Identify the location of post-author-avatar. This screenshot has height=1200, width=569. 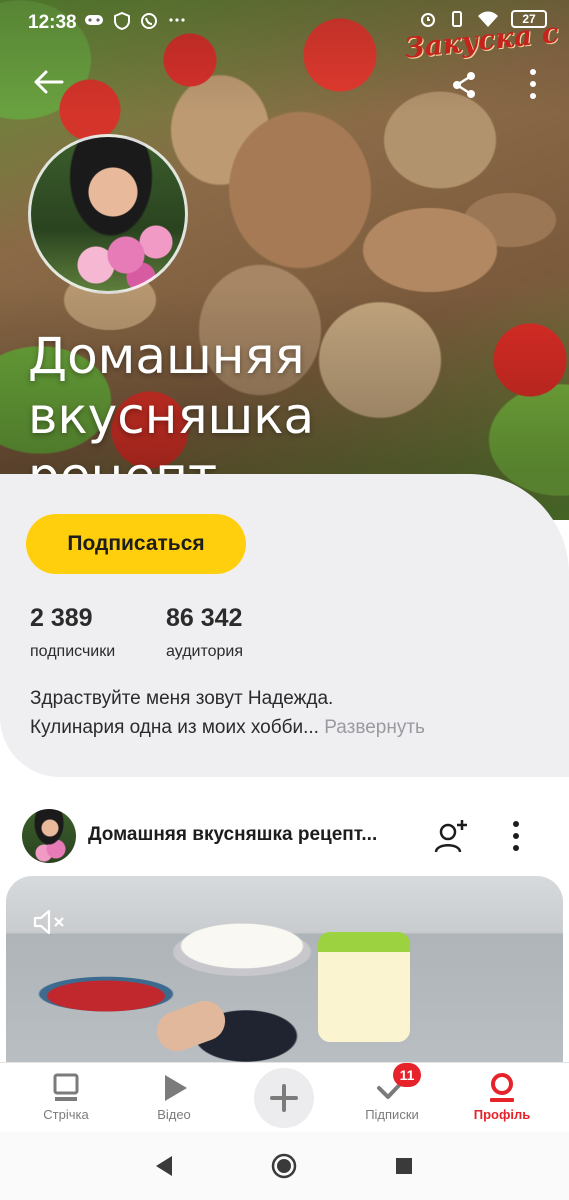
(49, 836).